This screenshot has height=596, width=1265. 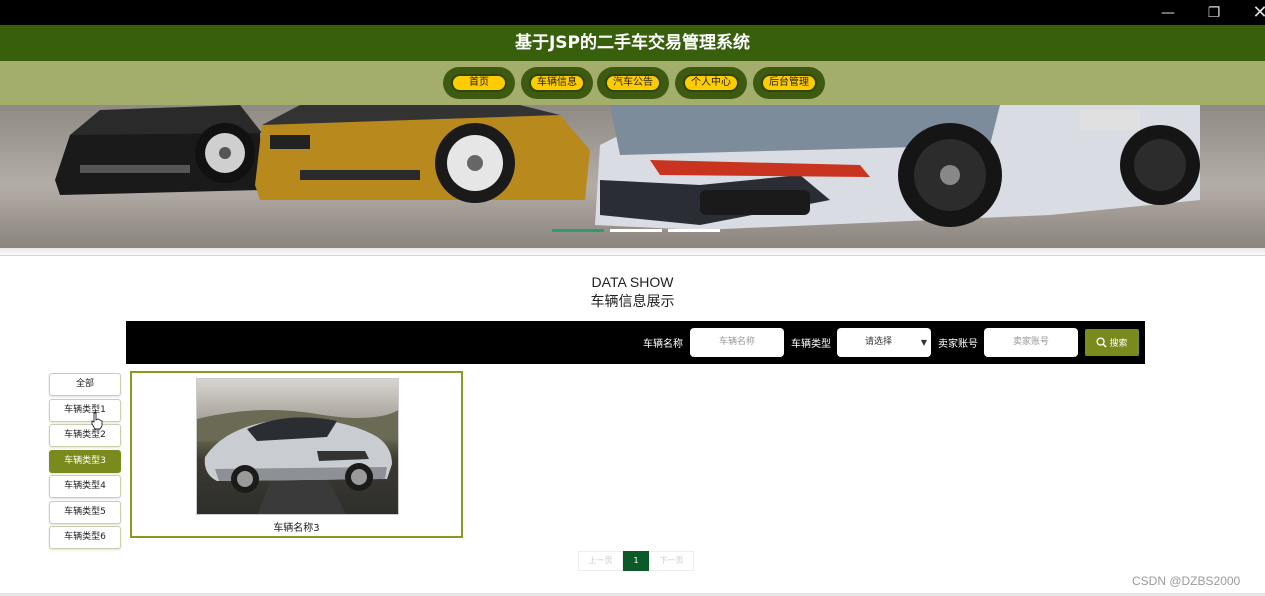 I want to click on search-button-label: 搜索, so click(x=1118, y=344).